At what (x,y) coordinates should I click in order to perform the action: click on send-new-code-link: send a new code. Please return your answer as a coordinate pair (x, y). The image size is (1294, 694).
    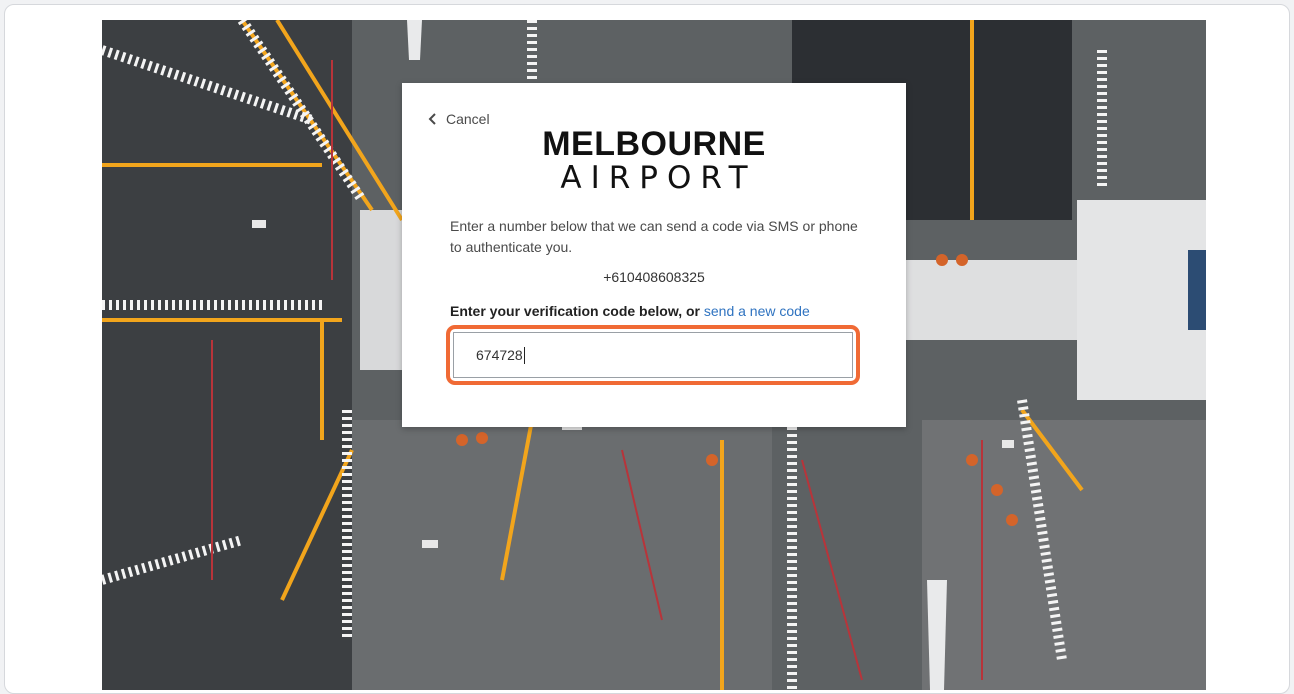
    Looking at the image, I should click on (757, 311).